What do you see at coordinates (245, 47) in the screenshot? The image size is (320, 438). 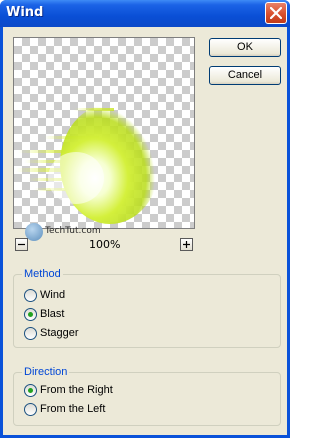 I see `ok-button: OK` at bounding box center [245, 47].